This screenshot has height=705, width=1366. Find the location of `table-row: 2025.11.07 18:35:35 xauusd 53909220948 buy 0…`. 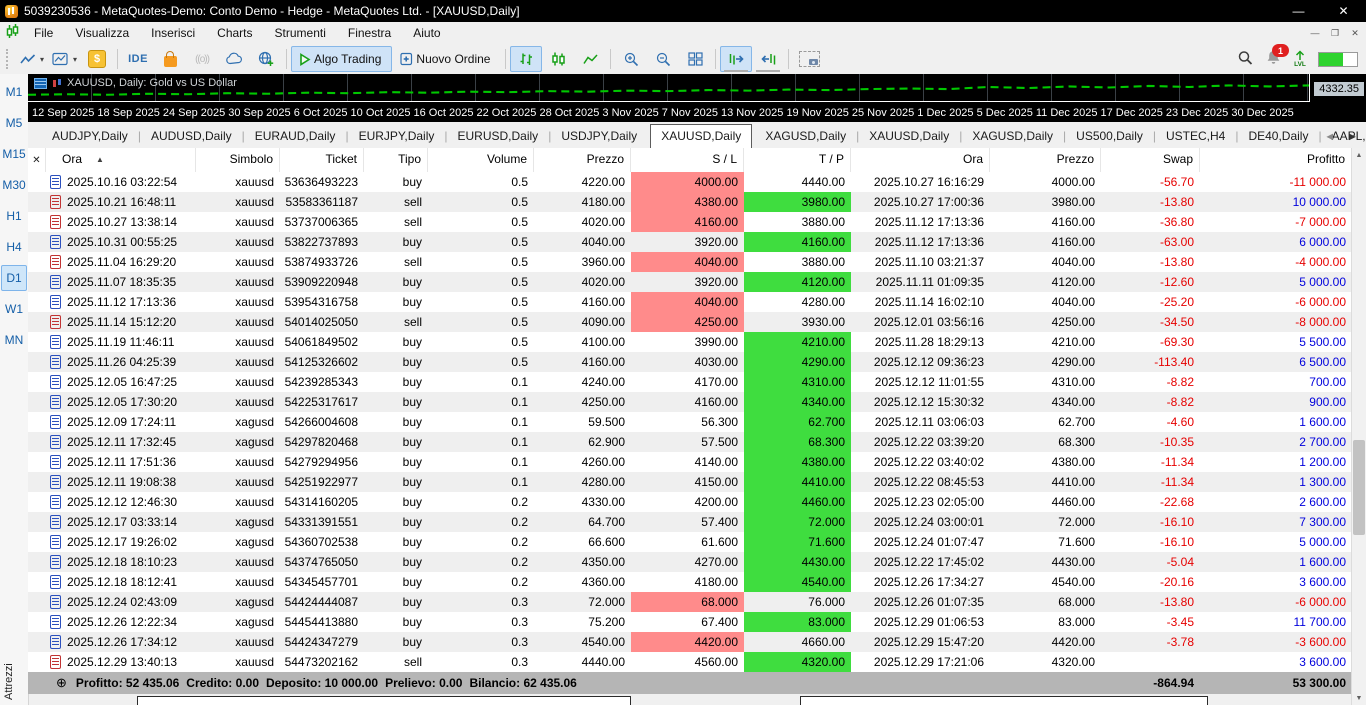

table-row: 2025.11.07 18:35:35 xauusd 53909220948 buy 0… is located at coordinates (690, 282).